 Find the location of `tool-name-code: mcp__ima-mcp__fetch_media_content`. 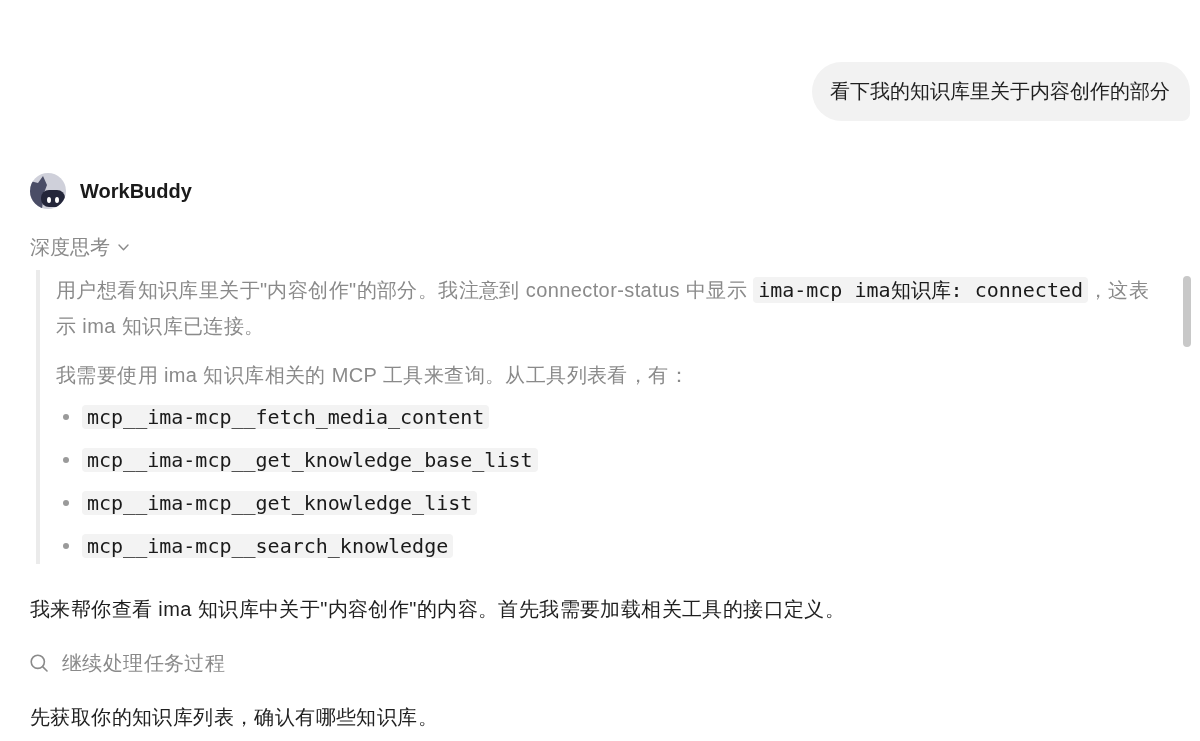

tool-name-code: mcp__ima-mcp__fetch_media_content is located at coordinates (286, 417).